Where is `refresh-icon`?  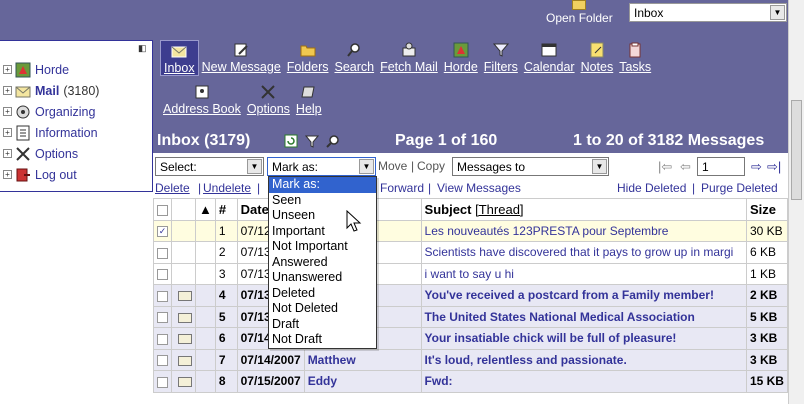
refresh-icon is located at coordinates (291, 141).